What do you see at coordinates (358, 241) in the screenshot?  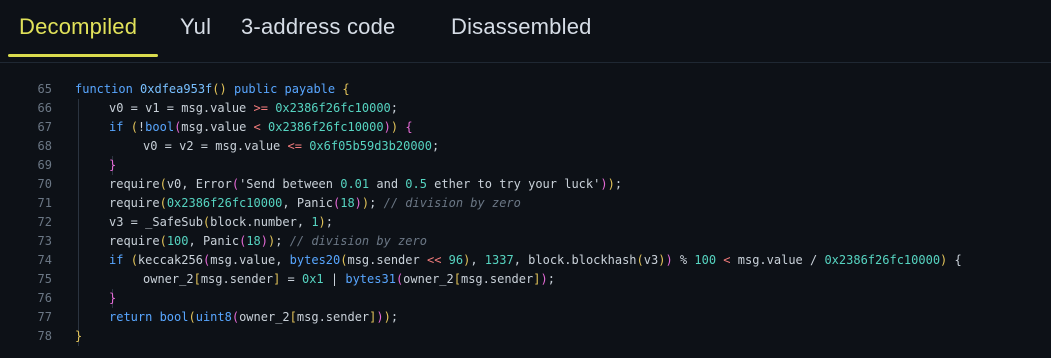 I see `code-token: // division by zero` at bounding box center [358, 241].